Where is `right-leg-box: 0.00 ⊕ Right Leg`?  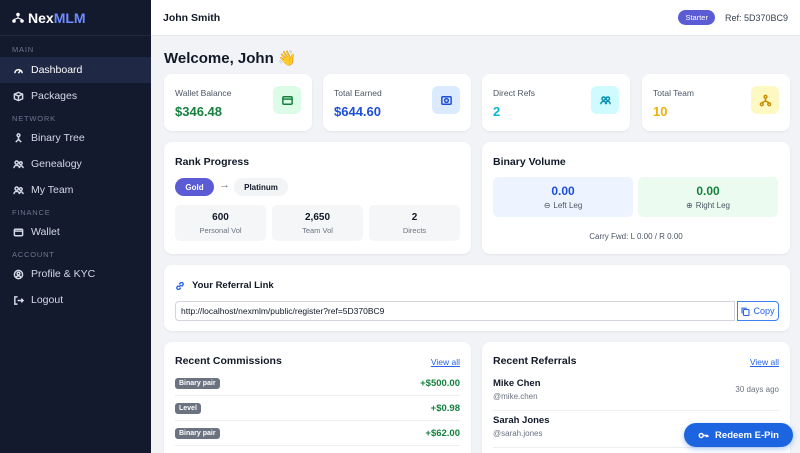 right-leg-box: 0.00 ⊕ Right Leg is located at coordinates (708, 197).